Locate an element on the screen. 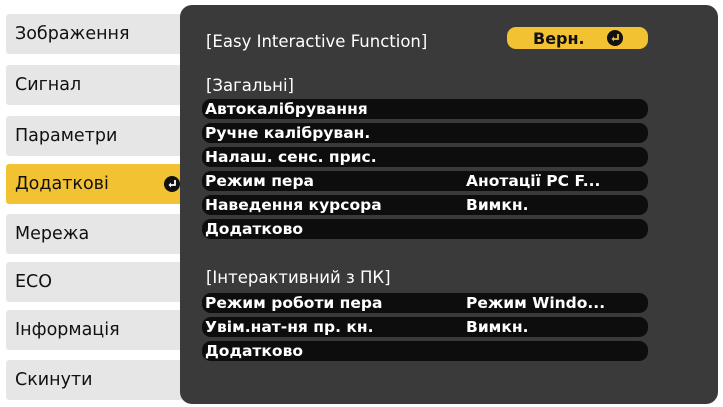  menu-item-reset: Скинути is located at coordinates (98, 380).